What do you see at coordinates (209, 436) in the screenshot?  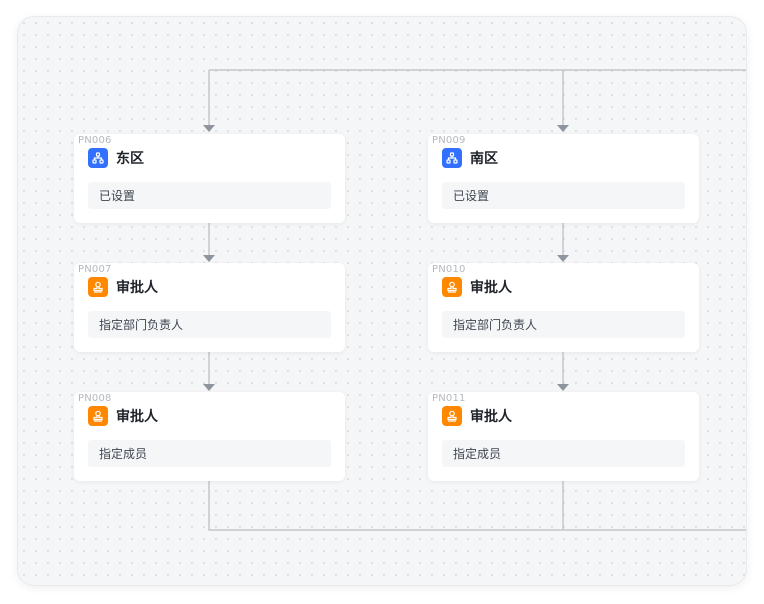 I see `flow-node-approver: PN008 审批人 指定成员` at bounding box center [209, 436].